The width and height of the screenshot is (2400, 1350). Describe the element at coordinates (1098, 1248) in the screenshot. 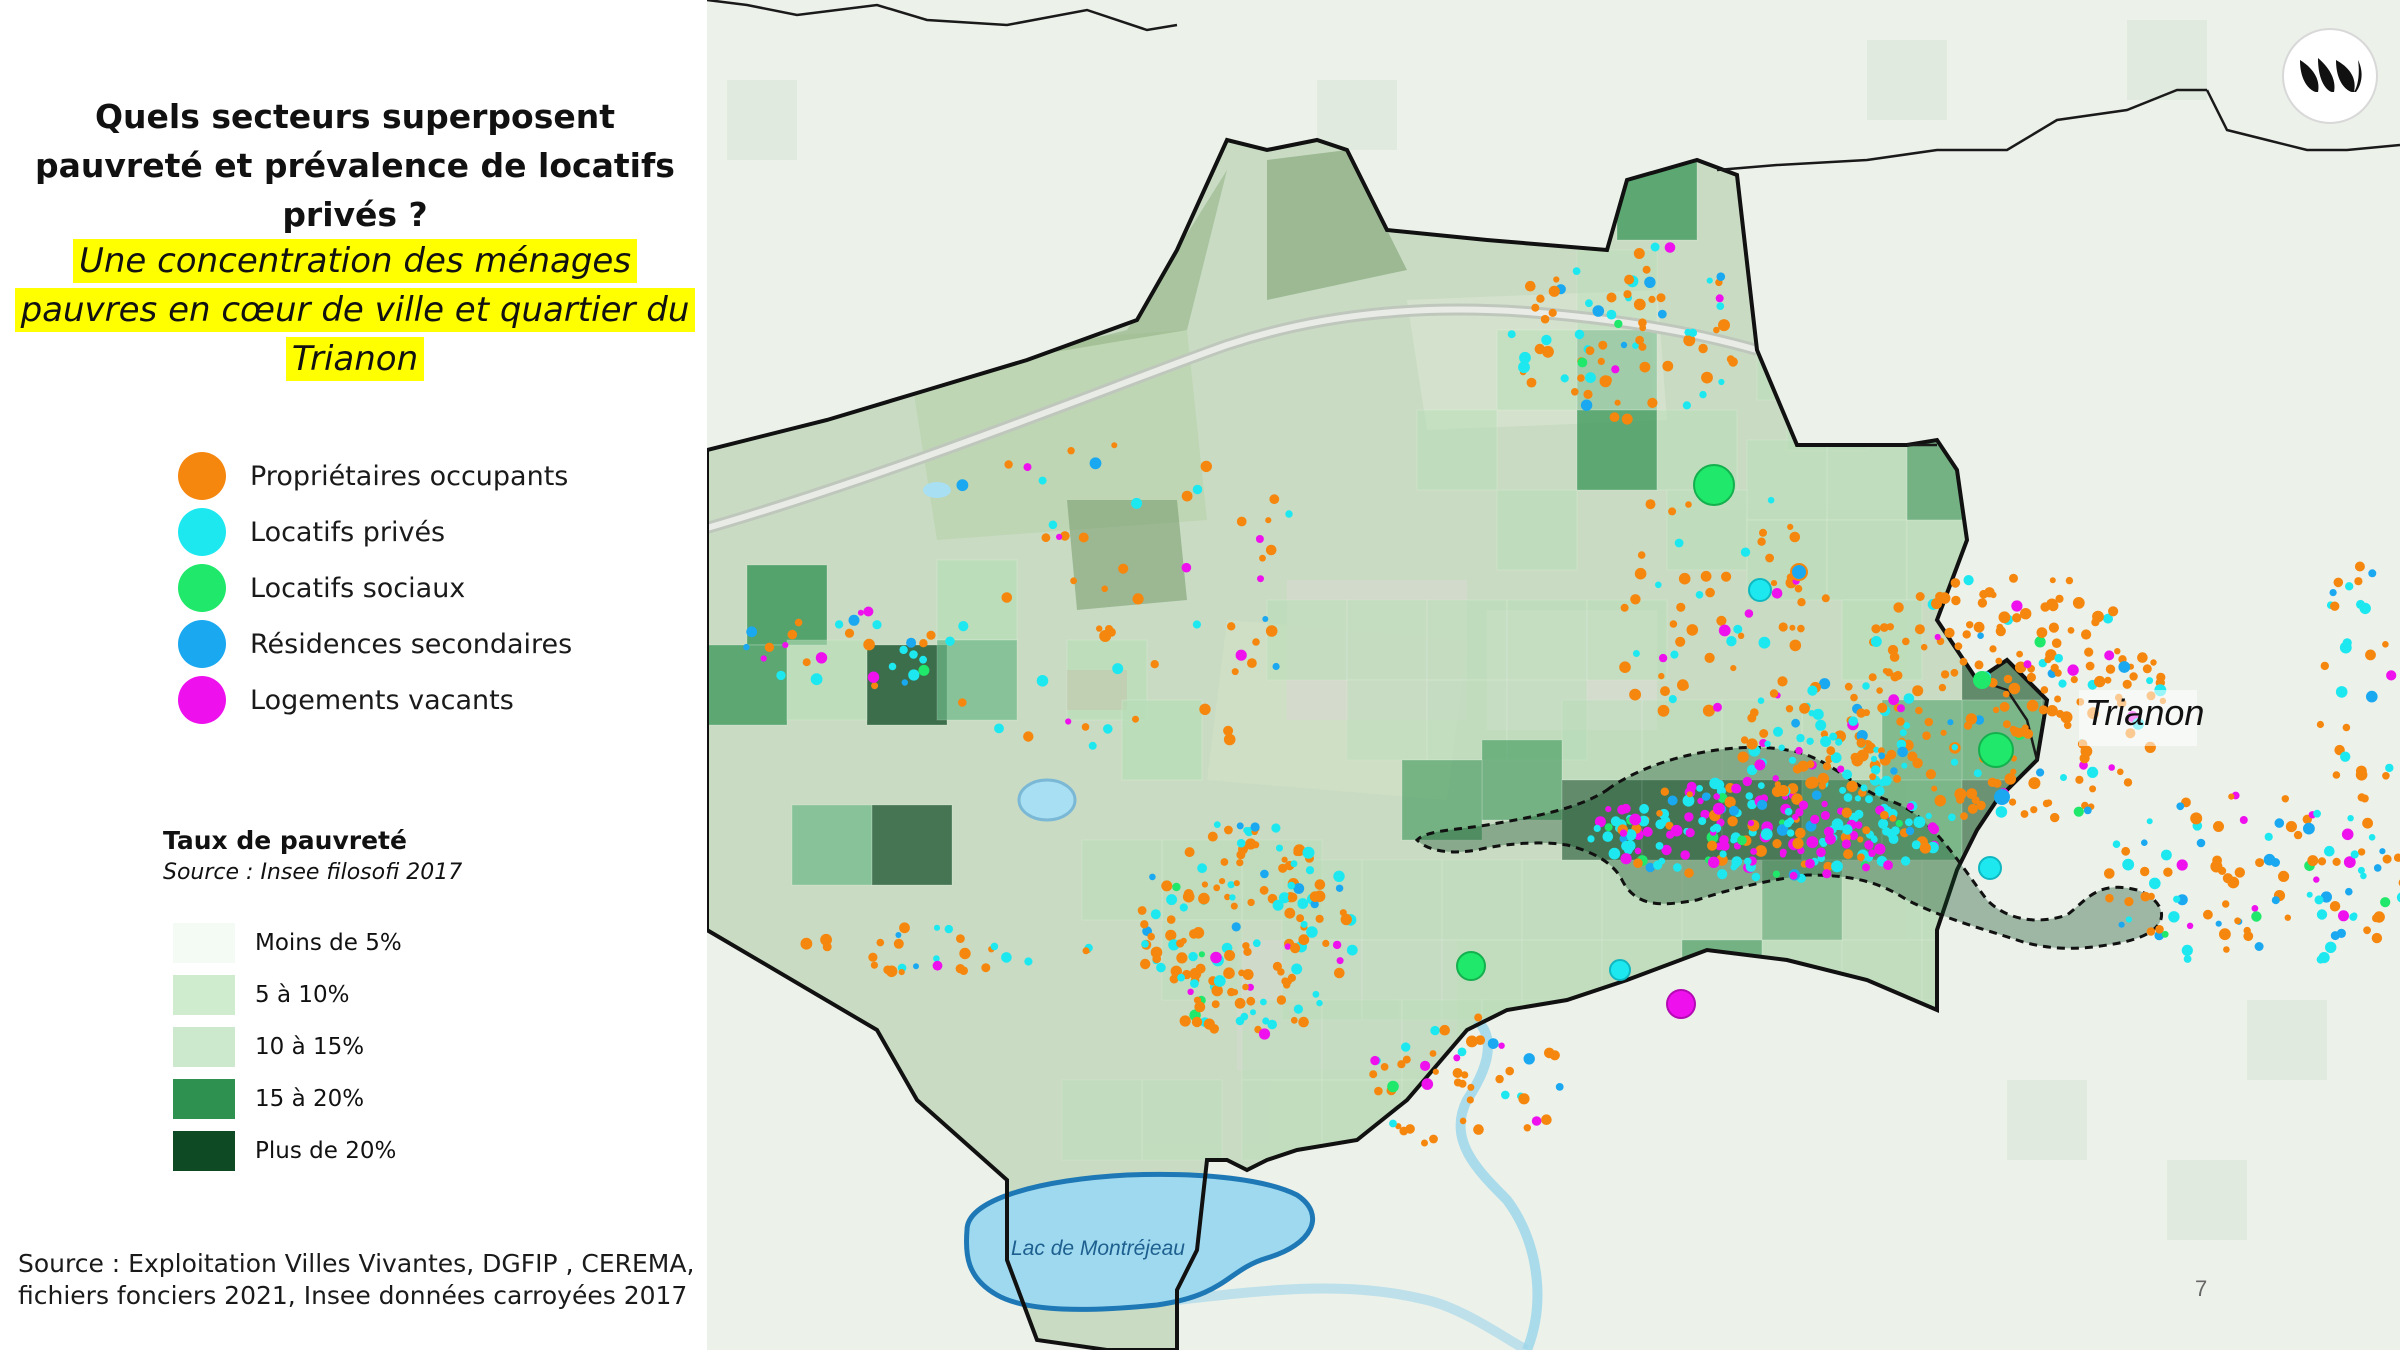

I see `lake-label: Lac de Montréjeau` at that location.